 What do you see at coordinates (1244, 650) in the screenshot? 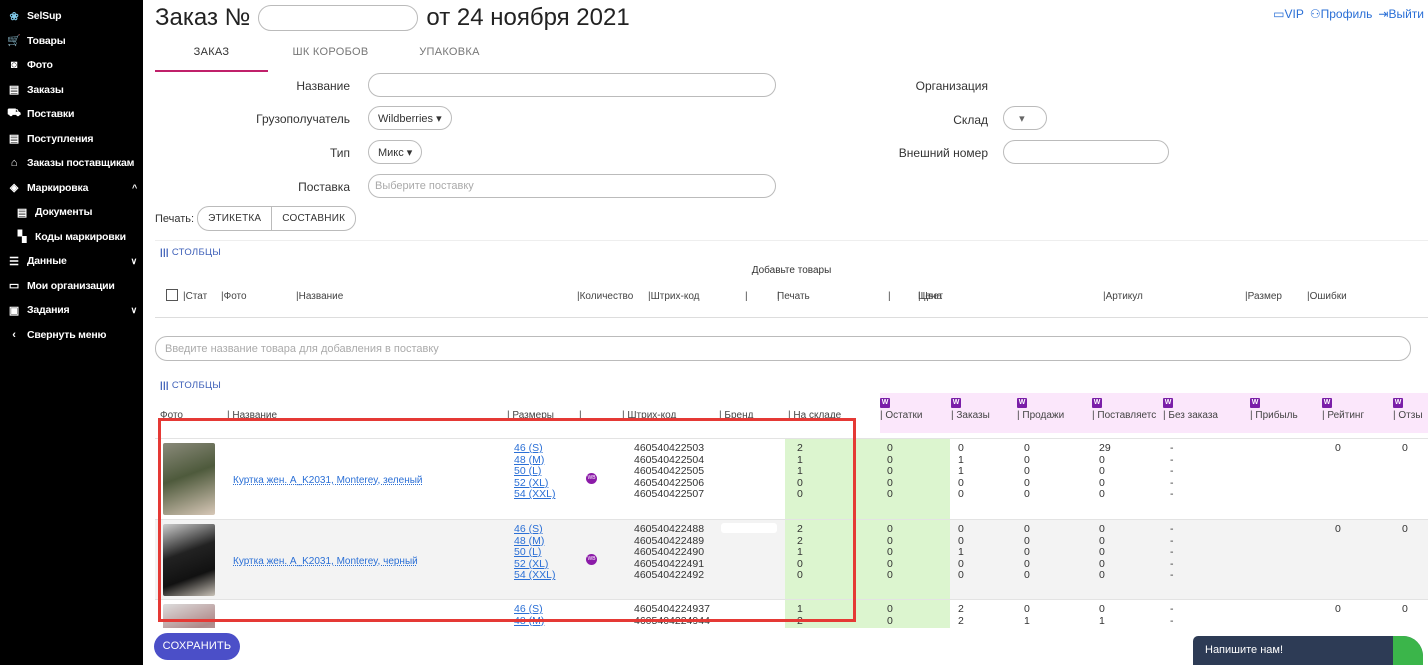
I see `chat-widget-label: Напишите нам!` at bounding box center [1244, 650].